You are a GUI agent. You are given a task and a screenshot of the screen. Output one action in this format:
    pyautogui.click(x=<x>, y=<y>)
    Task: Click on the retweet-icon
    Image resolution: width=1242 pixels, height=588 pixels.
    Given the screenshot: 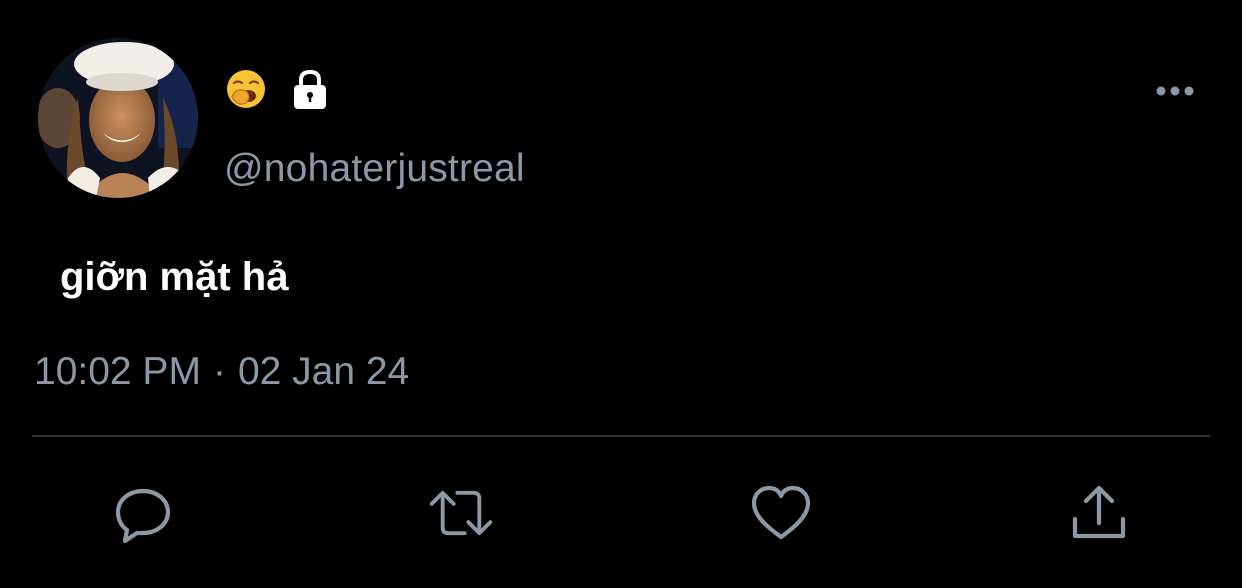 What is the action you would take?
    pyautogui.click(x=461, y=513)
    